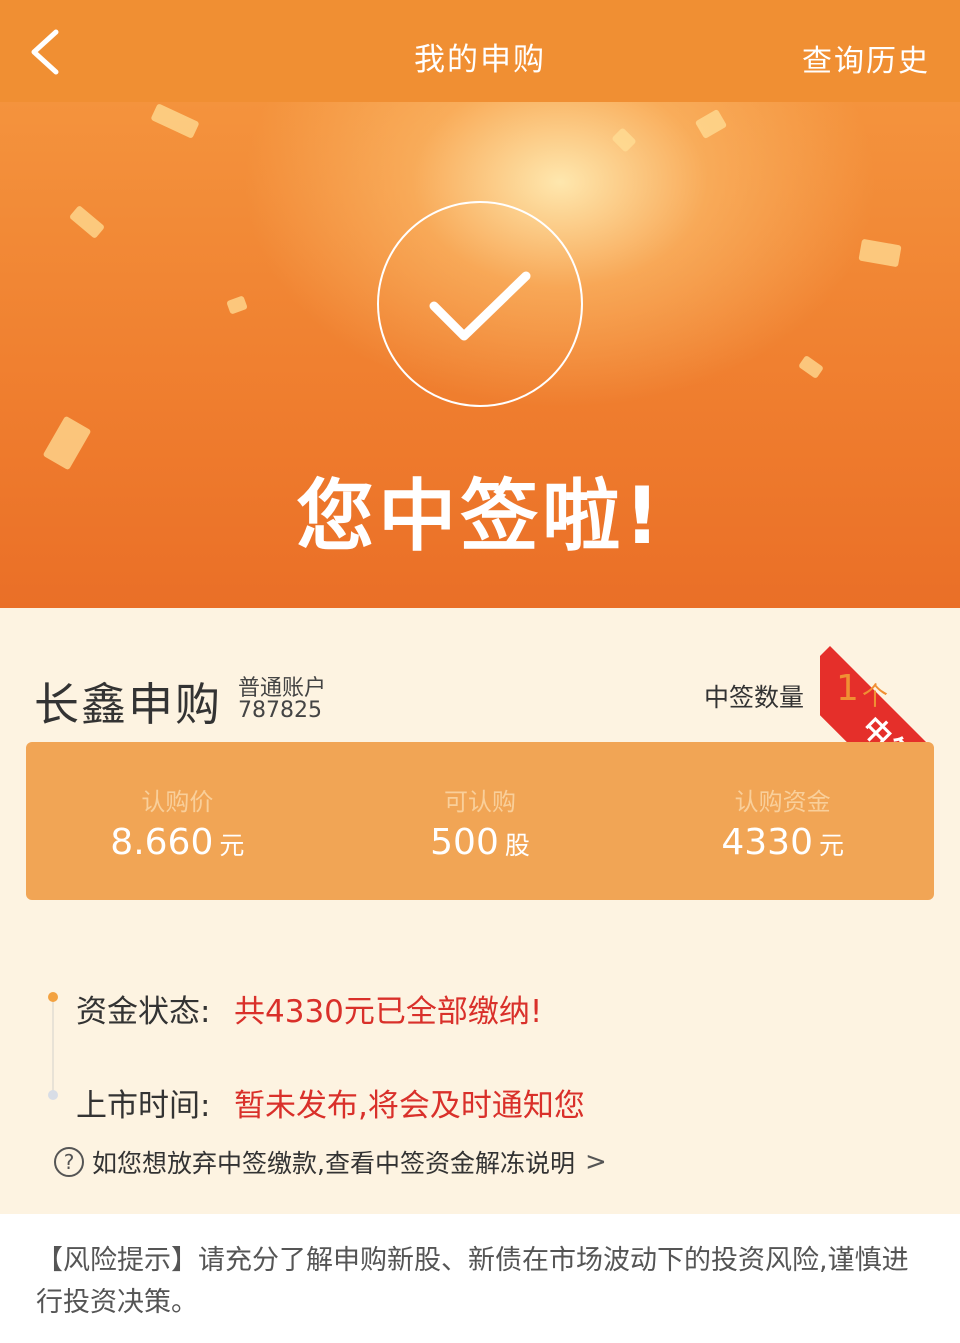 The image size is (960, 1343). Describe the element at coordinates (69, 1162) in the screenshot. I see `question-circle-icon: ?` at that location.